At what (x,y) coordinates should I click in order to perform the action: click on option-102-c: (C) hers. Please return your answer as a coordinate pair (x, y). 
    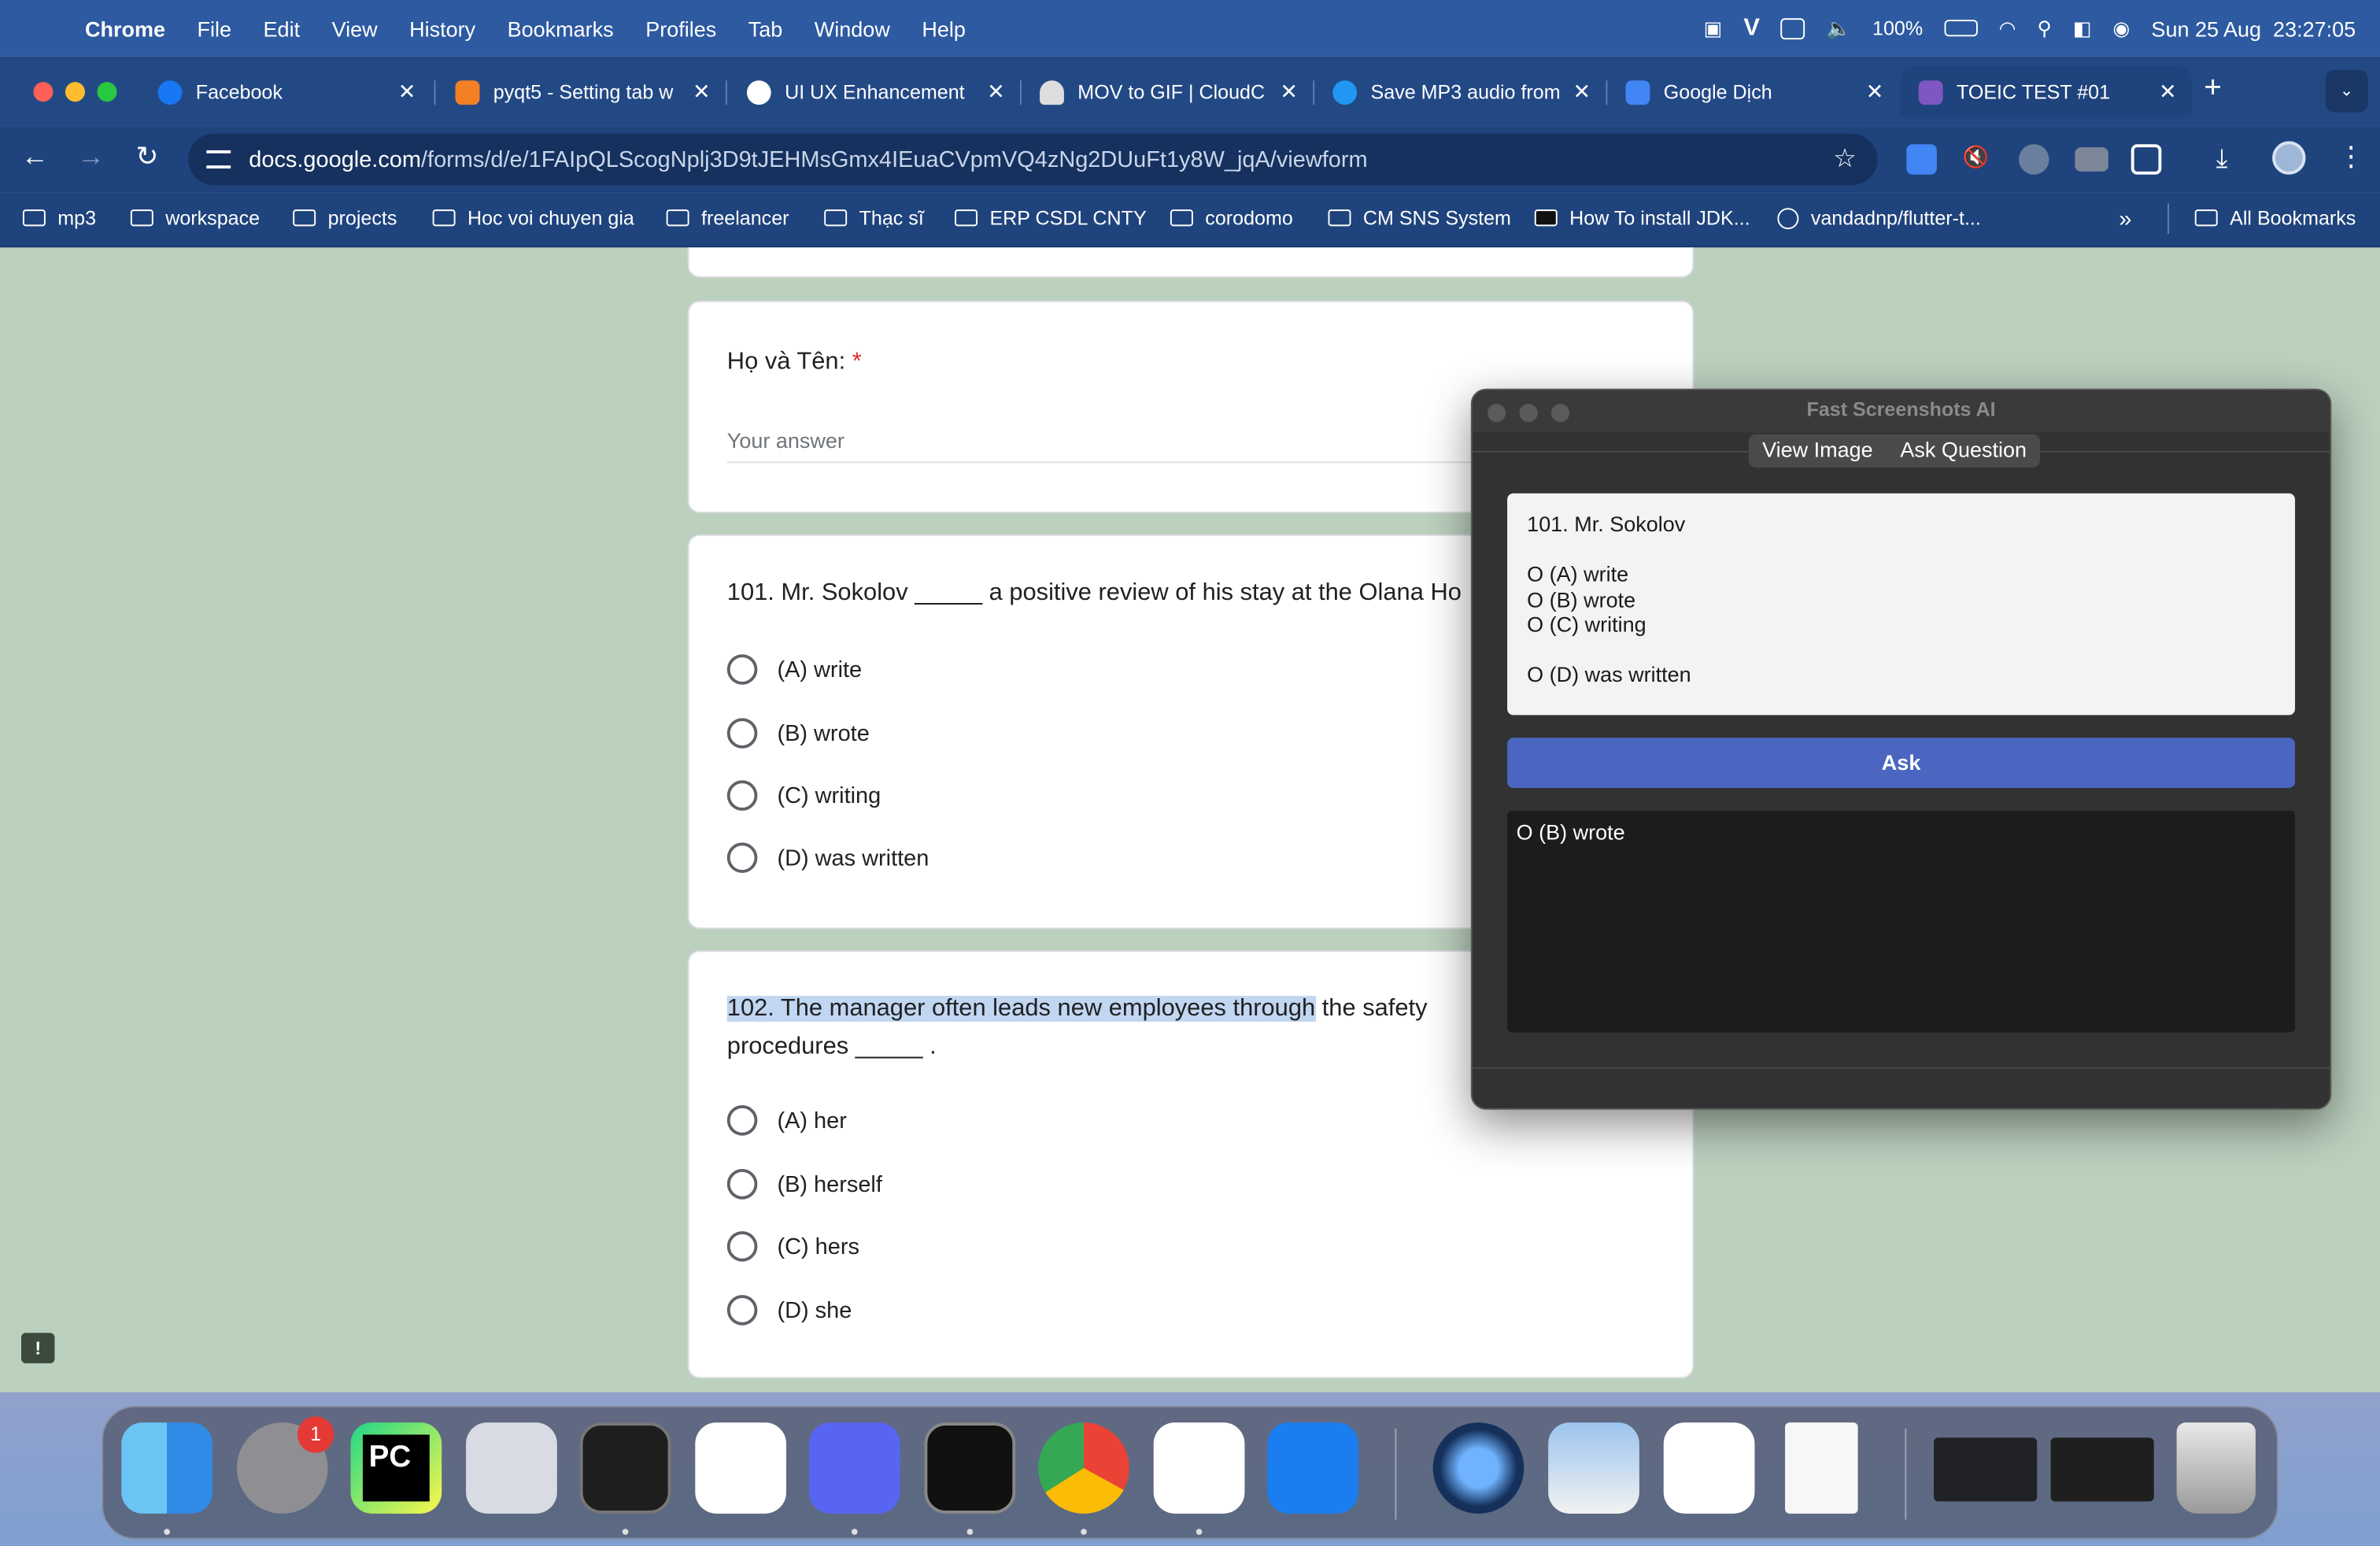
    Looking at the image, I should click on (792, 1246).